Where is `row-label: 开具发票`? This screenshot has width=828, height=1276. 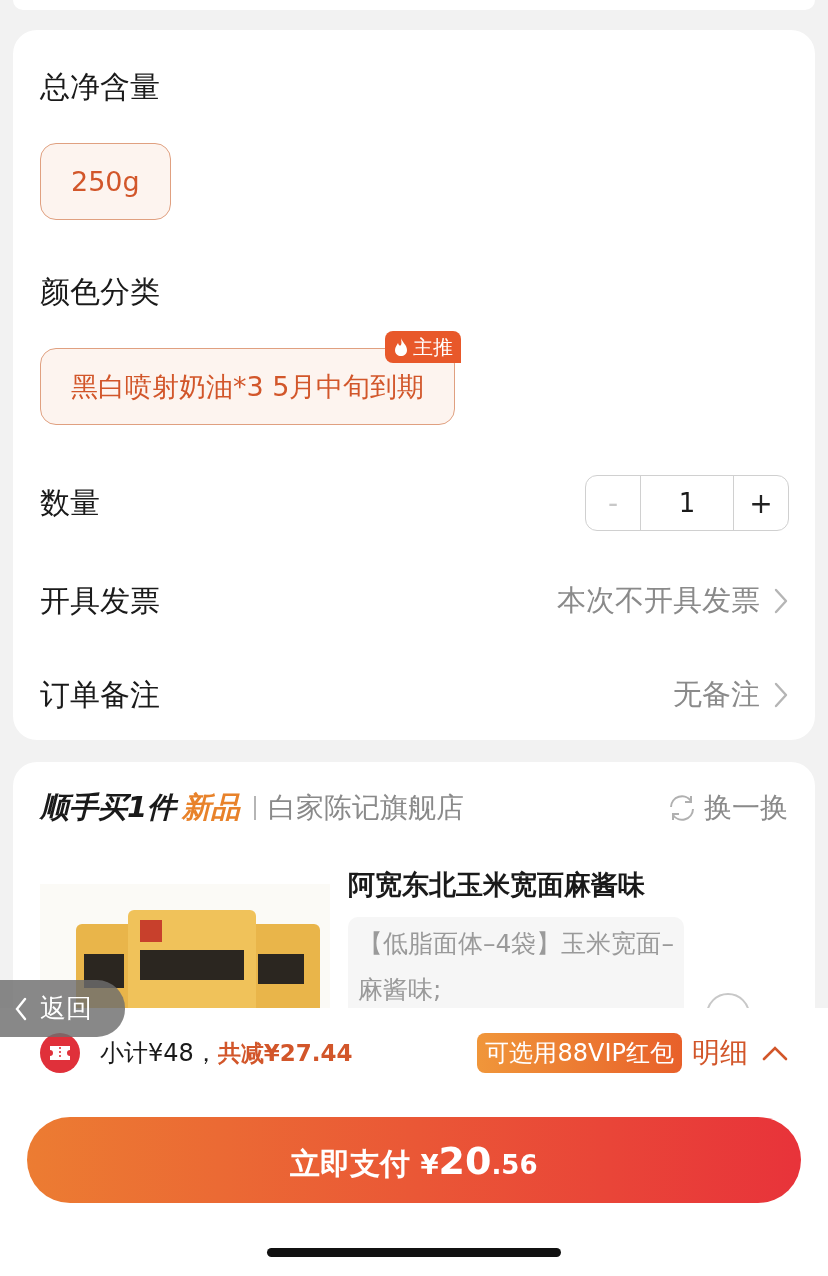 row-label: 开具发票 is located at coordinates (100, 600).